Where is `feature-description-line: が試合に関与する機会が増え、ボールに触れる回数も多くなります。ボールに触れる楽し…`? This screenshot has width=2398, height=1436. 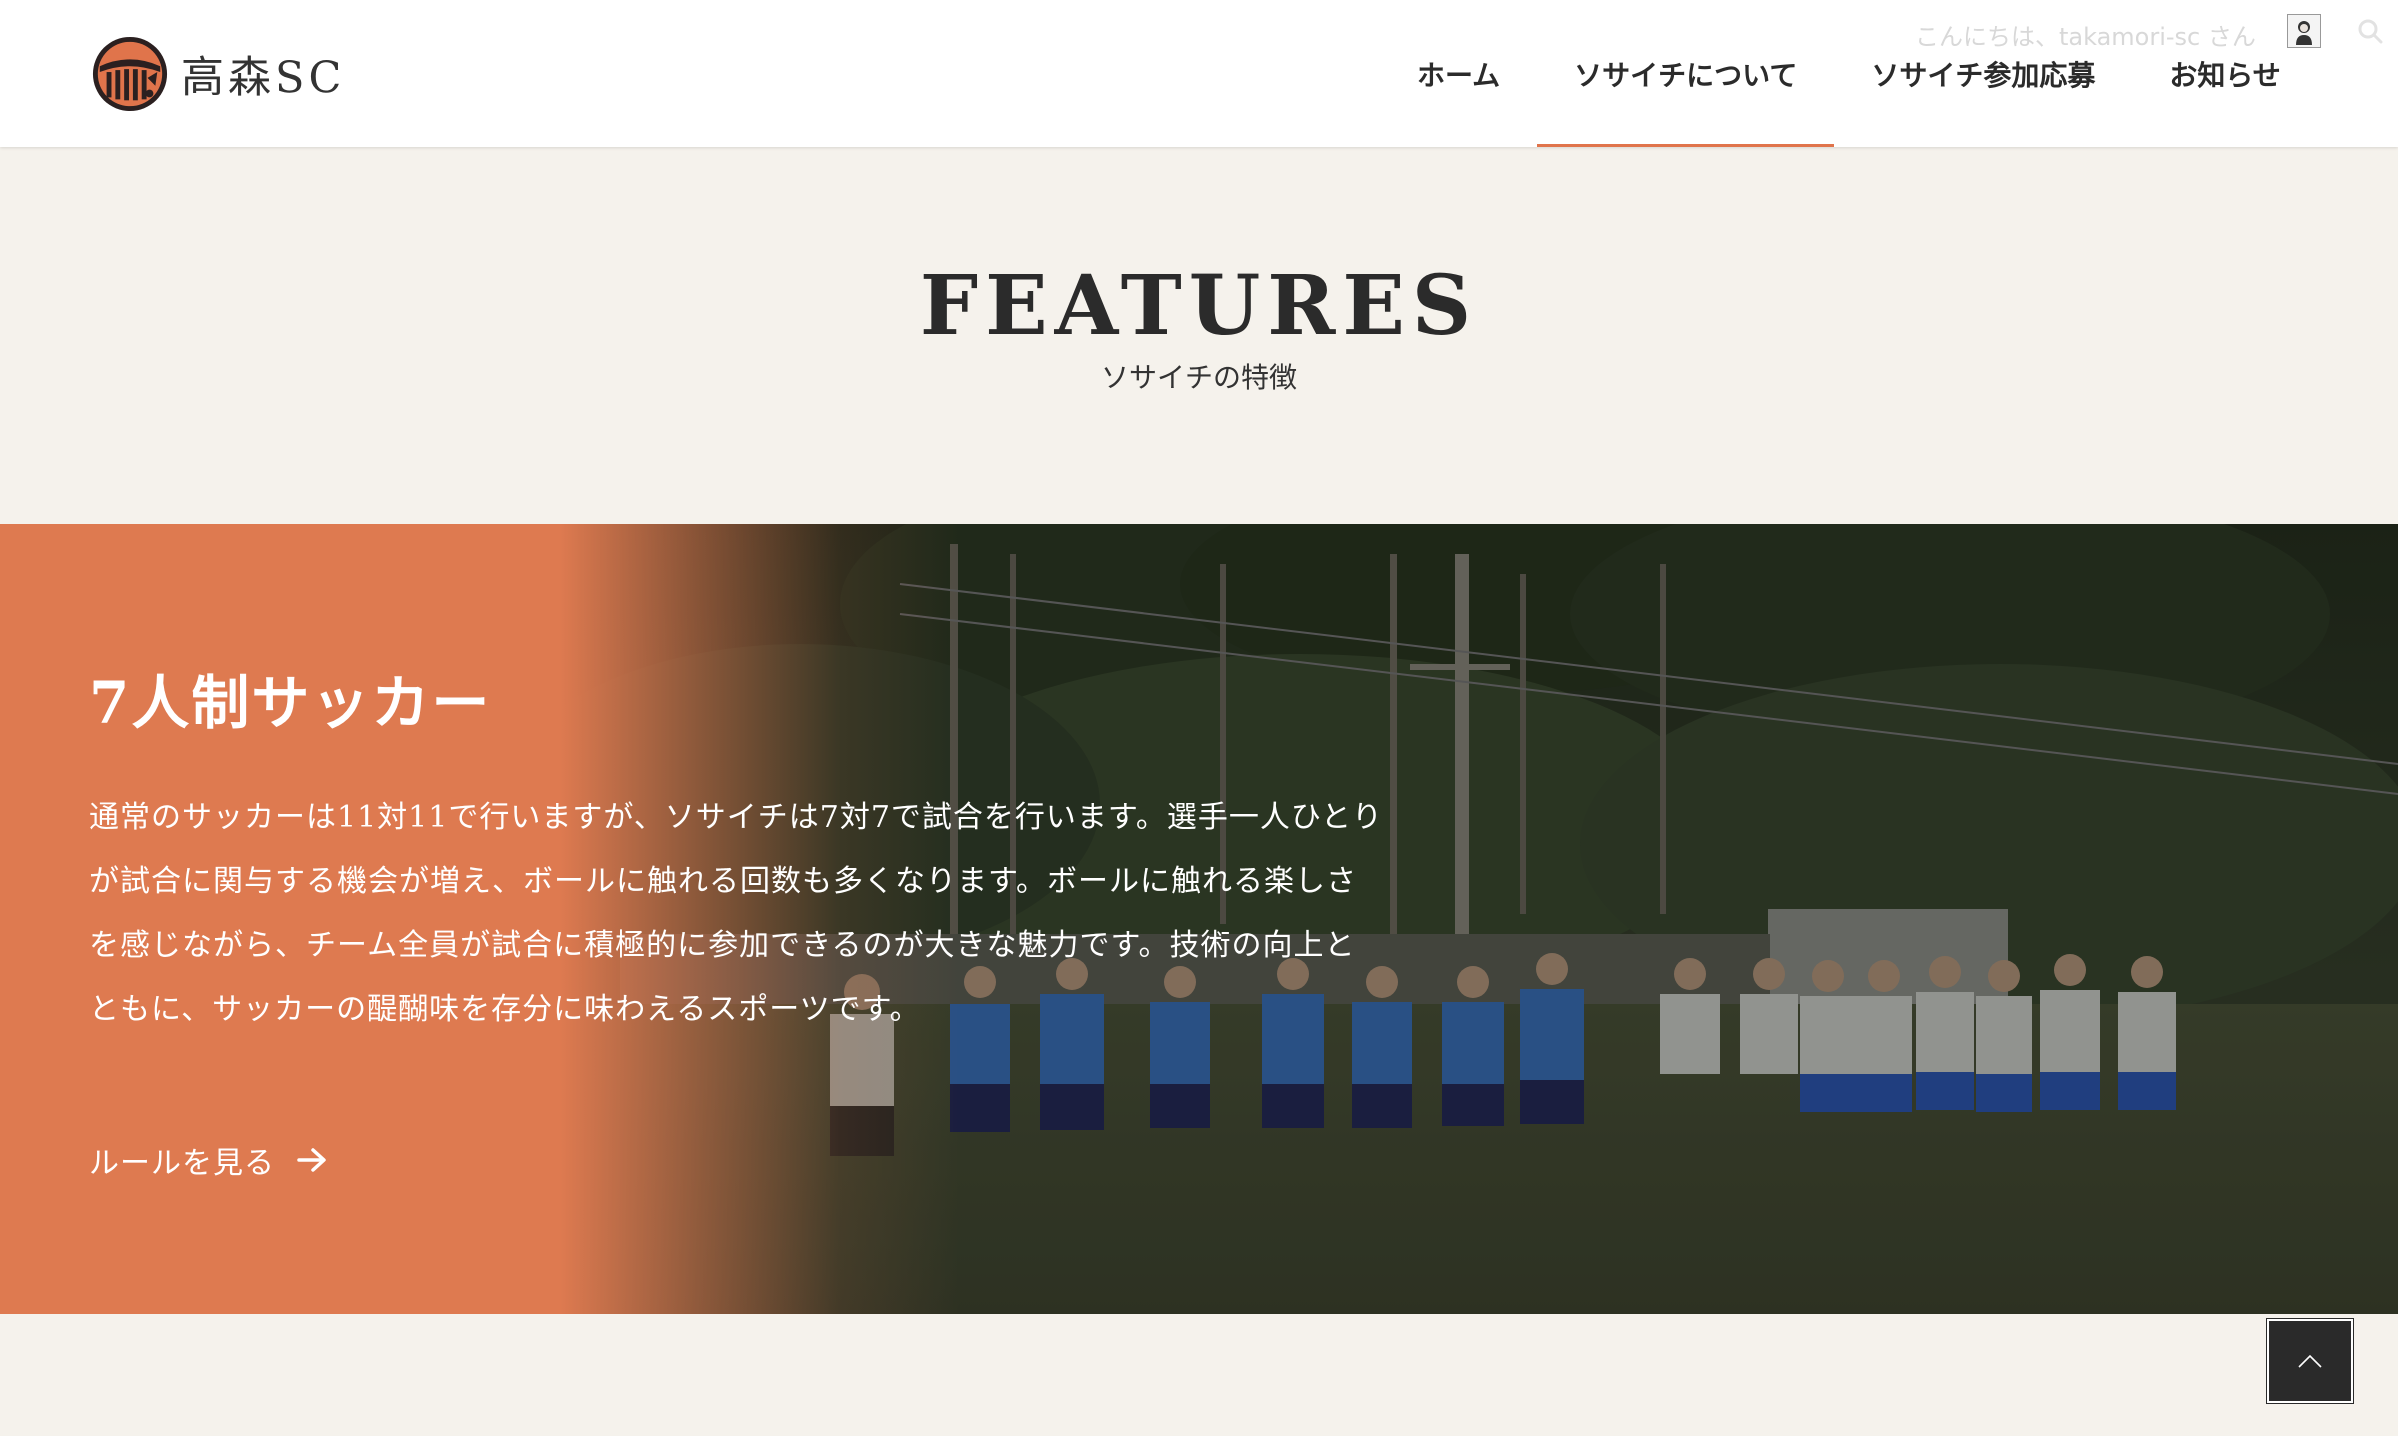 feature-description-line: が試合に関与する機会が増え、ボールに触れる回数も多くなります。ボールに触れる楽し… is located at coordinates (723, 881).